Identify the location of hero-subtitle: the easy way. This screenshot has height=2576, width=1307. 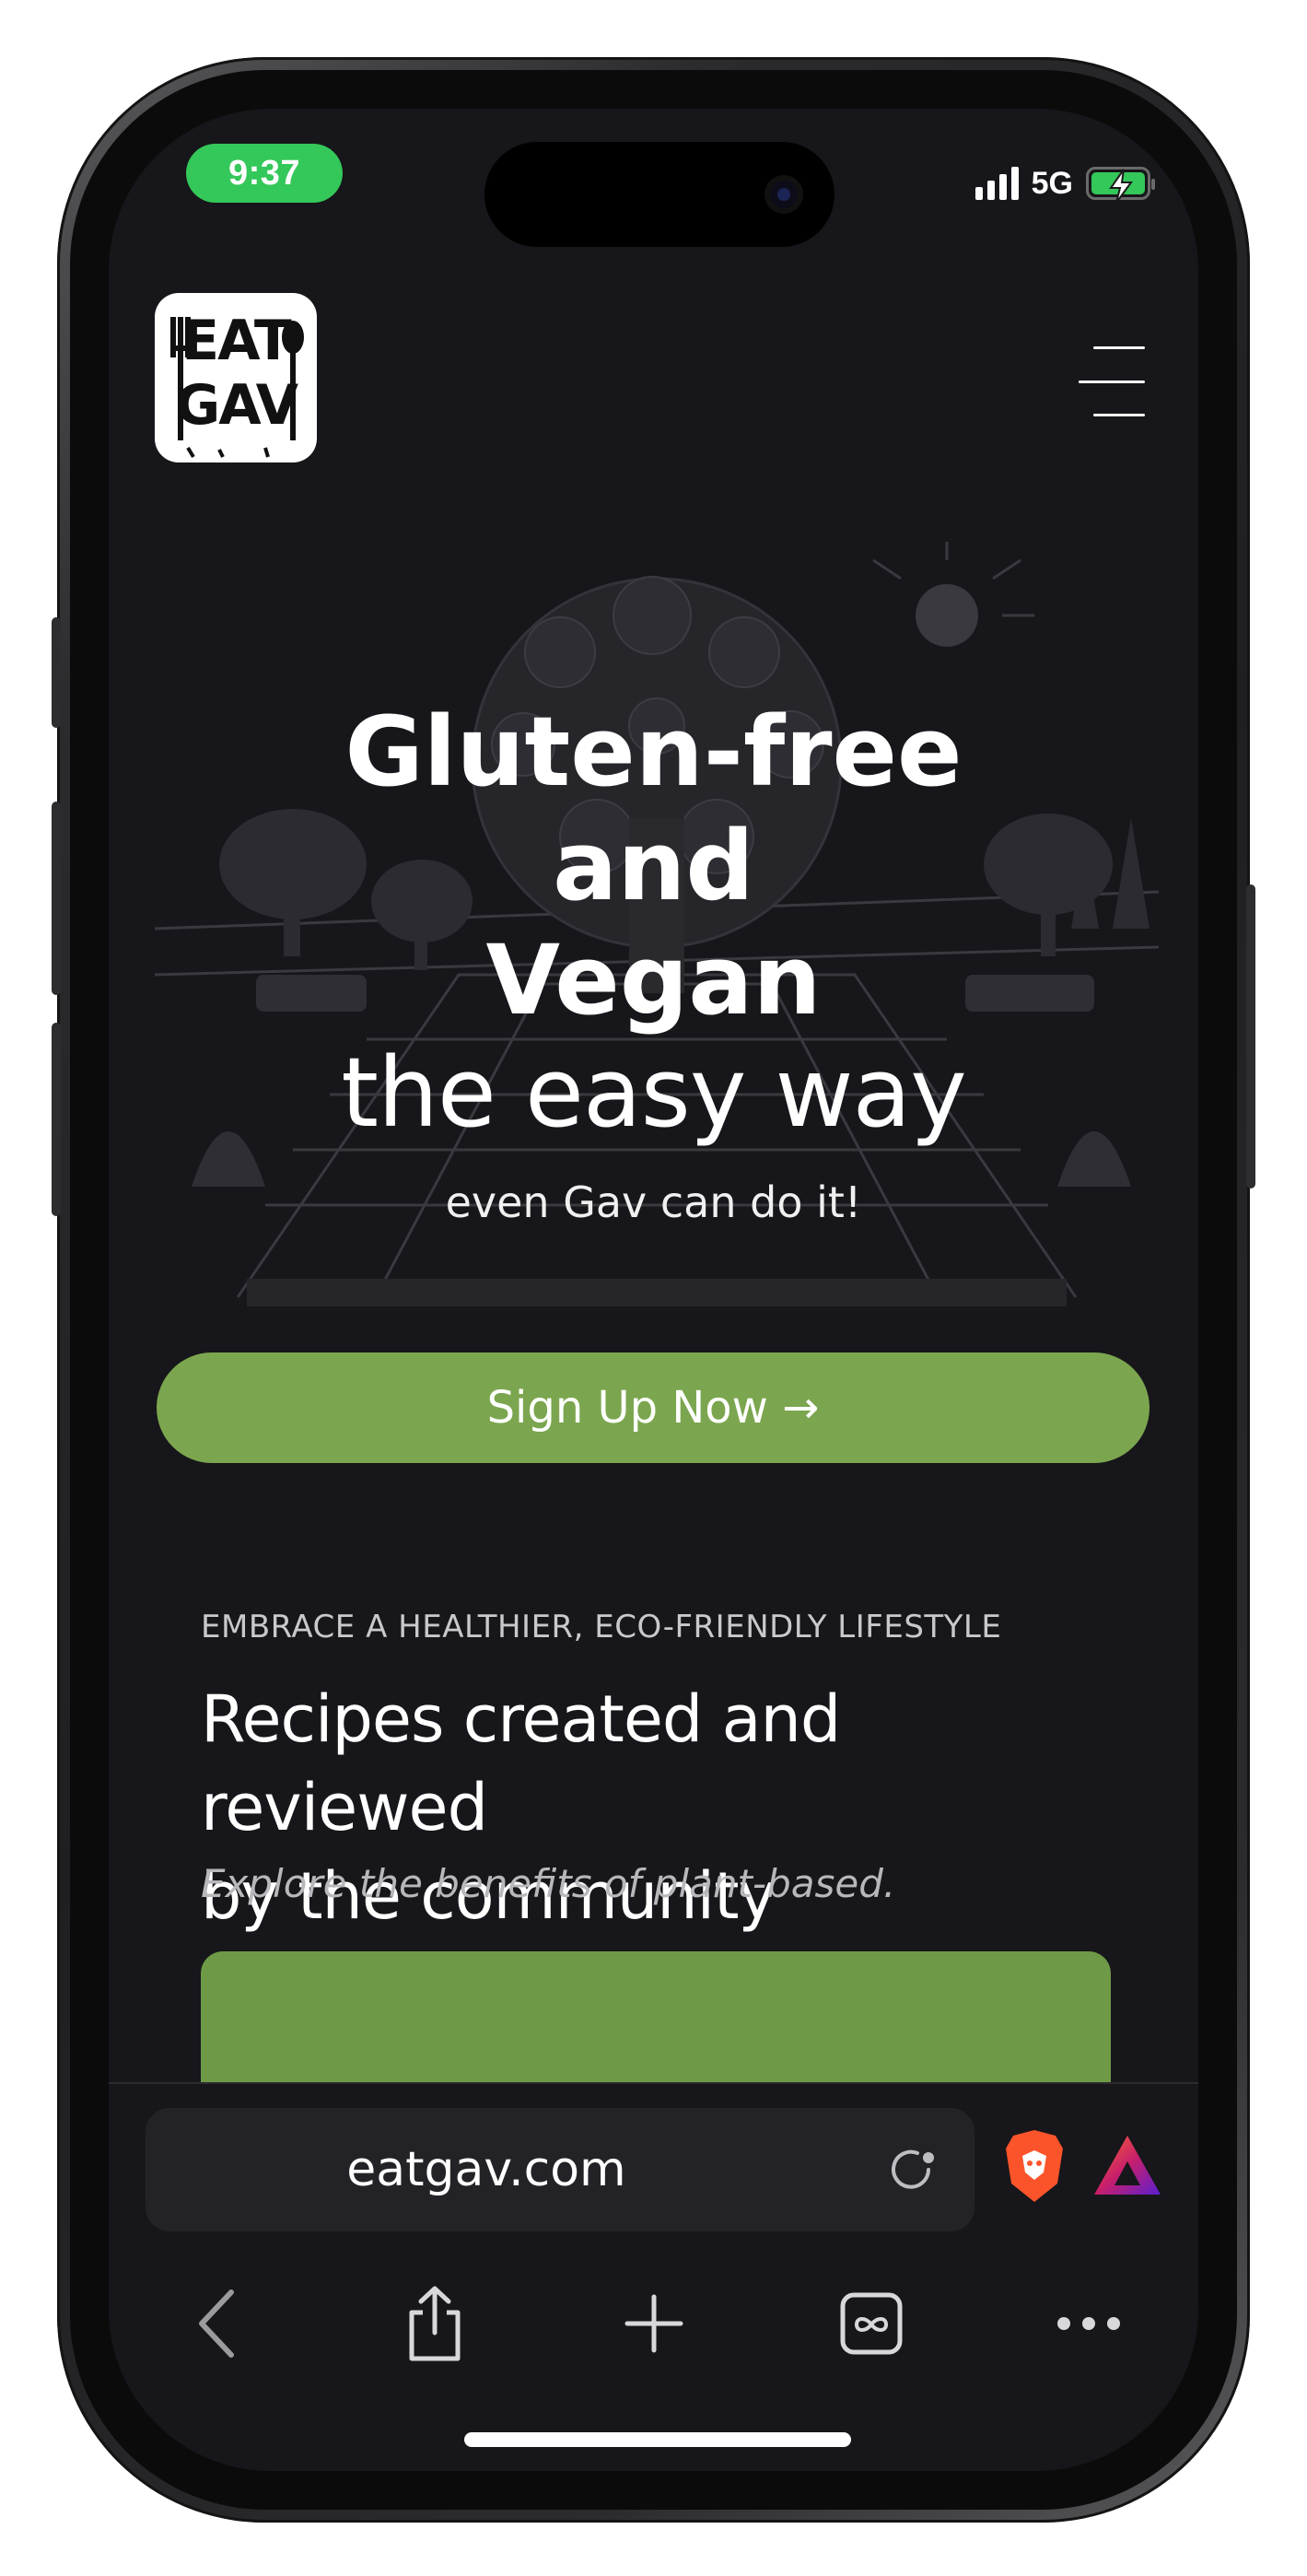
(654, 1092).